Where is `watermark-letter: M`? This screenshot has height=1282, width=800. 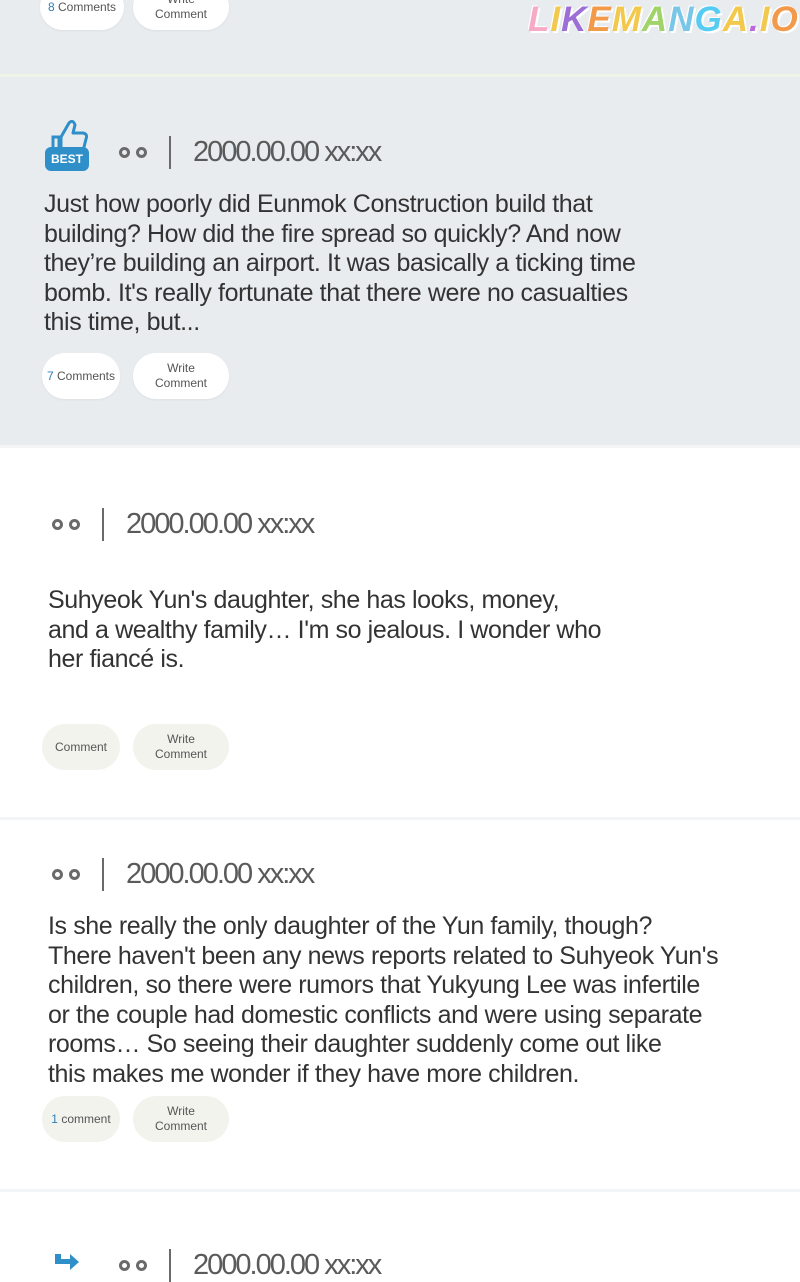 watermark-letter: M is located at coordinates (626, 19).